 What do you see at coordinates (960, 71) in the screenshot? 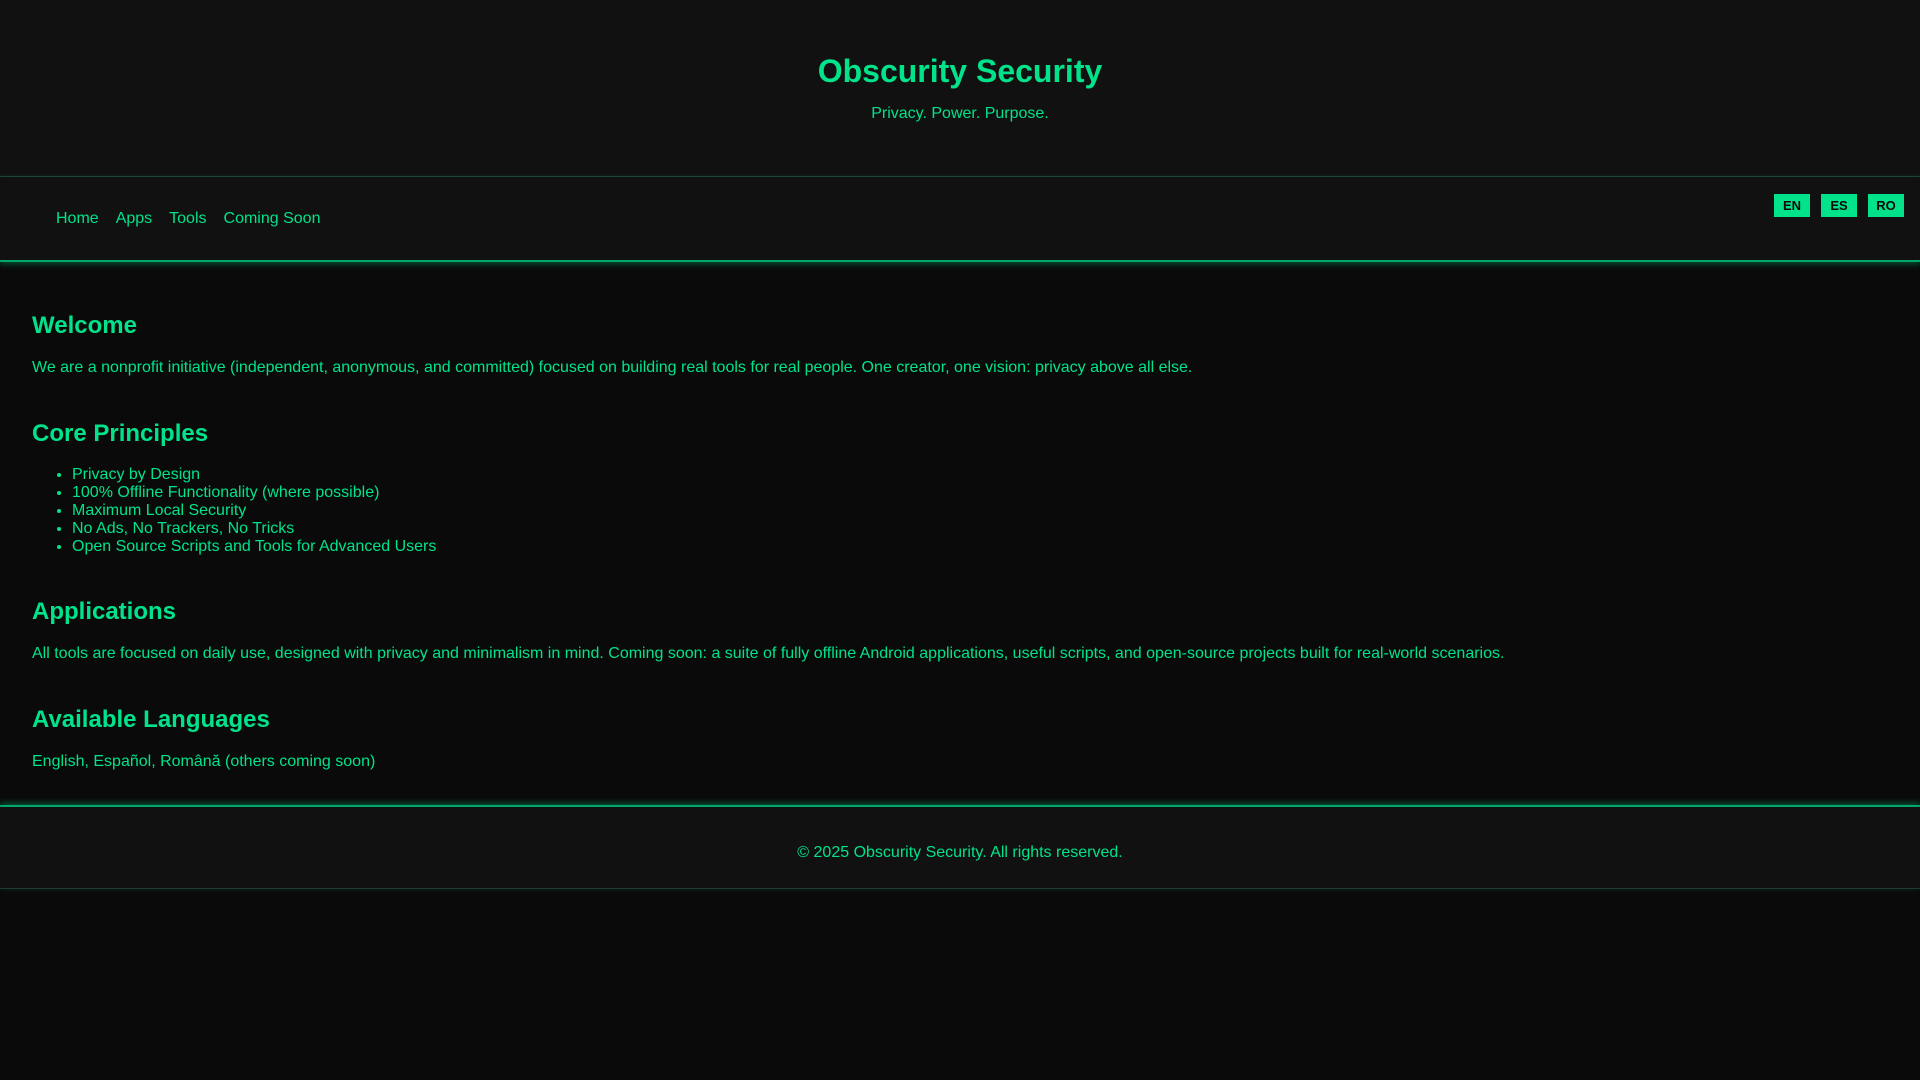
I see `site-title: Obscurity Security` at bounding box center [960, 71].